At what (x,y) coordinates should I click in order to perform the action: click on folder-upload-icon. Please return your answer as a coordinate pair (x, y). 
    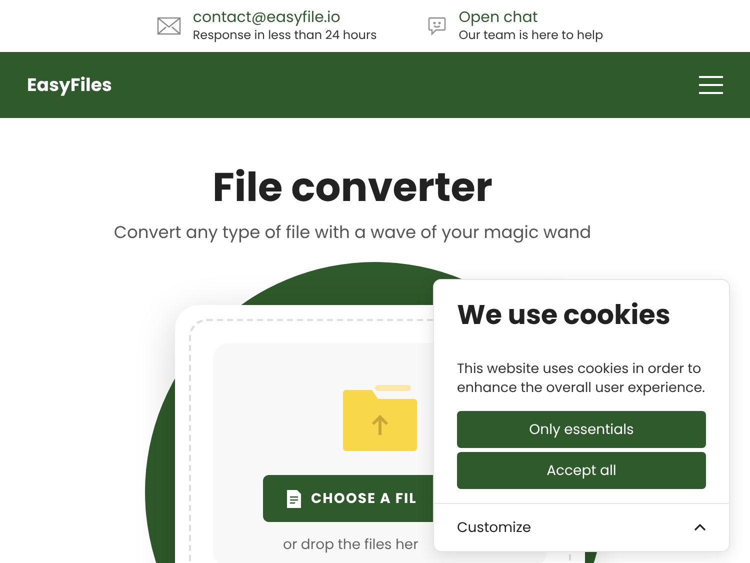
    Looking at the image, I should click on (380, 418).